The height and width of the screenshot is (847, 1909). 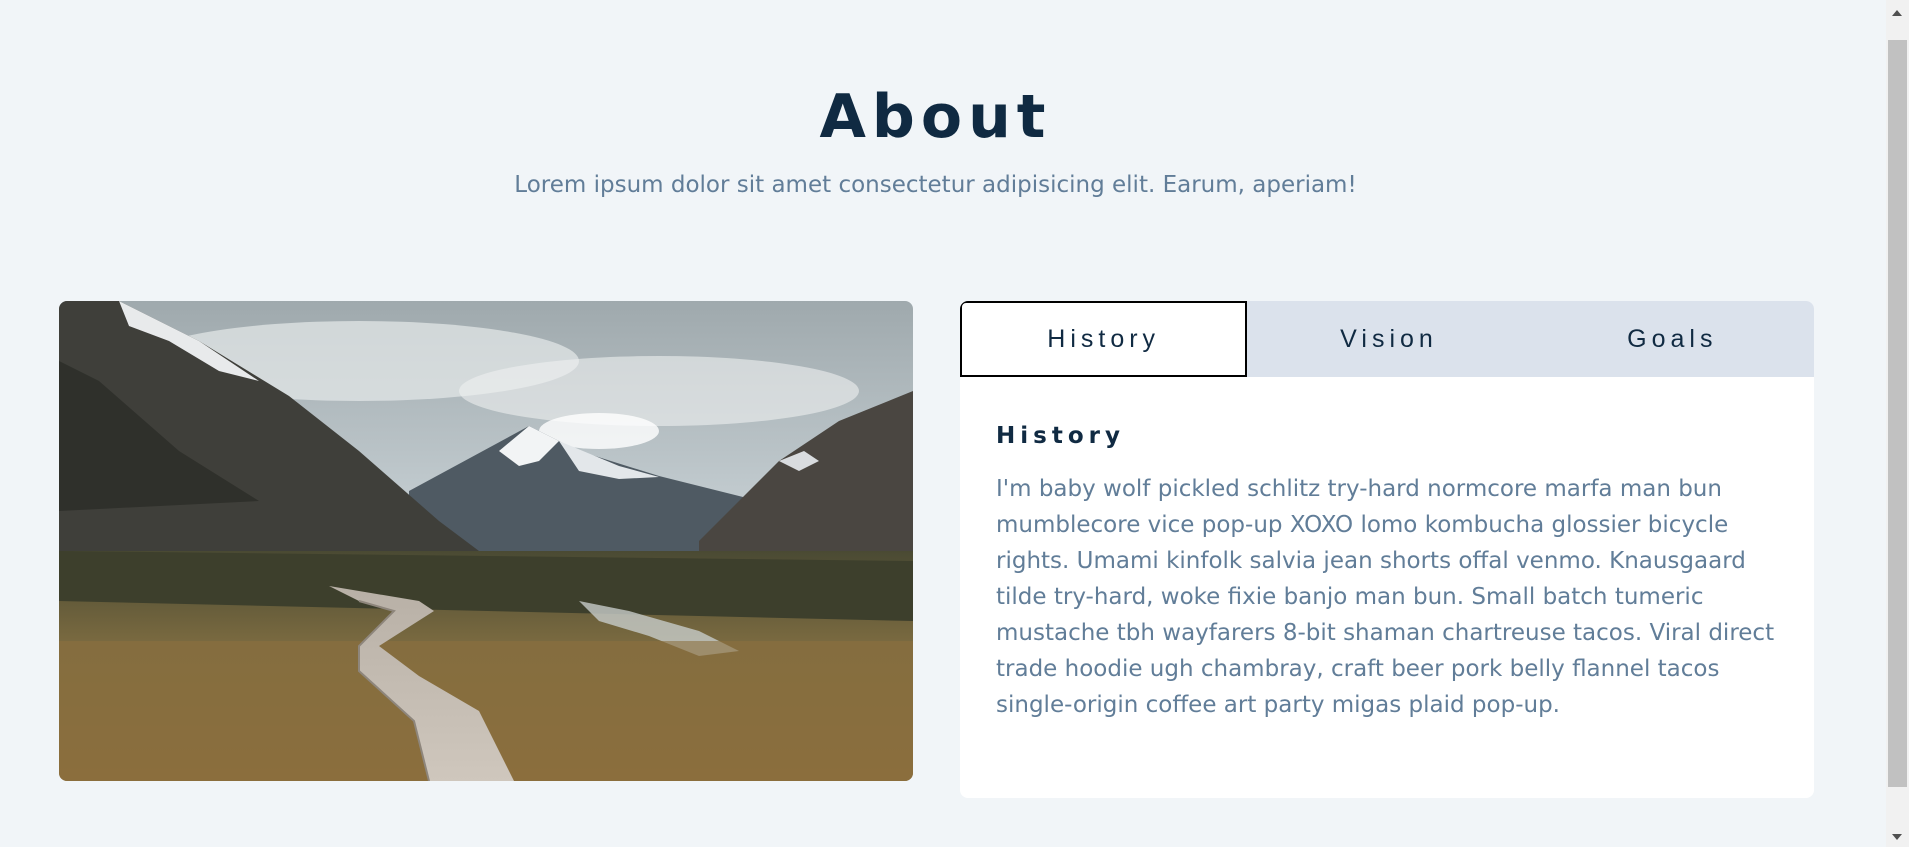 I want to click on vertical-scrollbar, so click(x=1897, y=423).